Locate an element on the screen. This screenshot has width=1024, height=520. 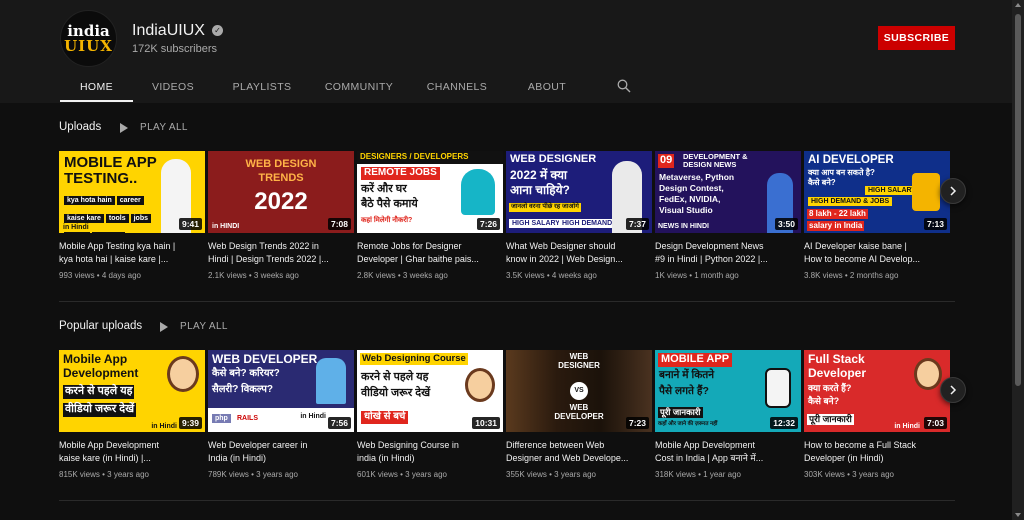
video-thumbnail: WEB DESIGNER VS WEB DEVELOPER 7:23 is located at coordinates (579, 391).